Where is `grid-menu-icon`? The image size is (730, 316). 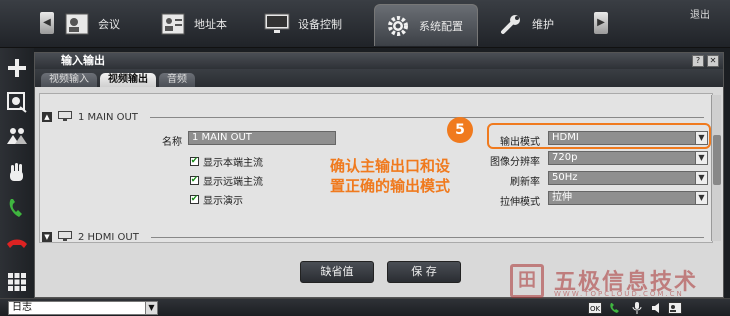
grid-menu-icon is located at coordinates (17, 282).